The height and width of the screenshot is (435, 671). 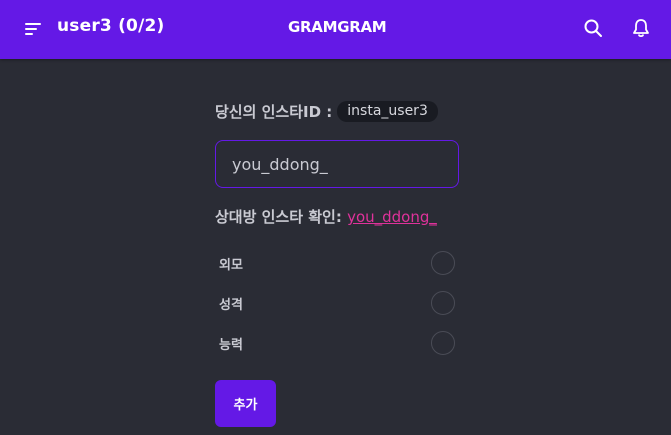 I want to click on option-radio-personality, so click(x=443, y=303).